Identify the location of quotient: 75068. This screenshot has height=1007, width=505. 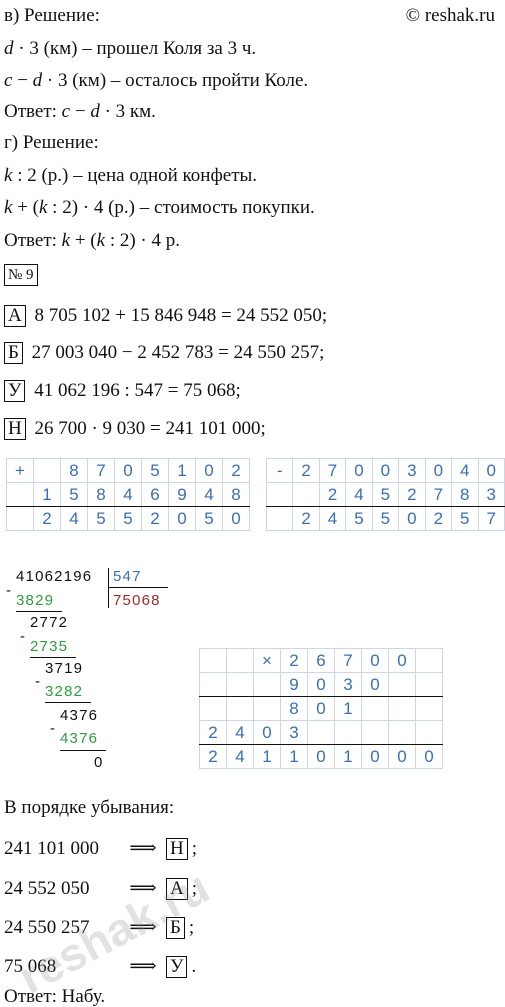
(137, 600).